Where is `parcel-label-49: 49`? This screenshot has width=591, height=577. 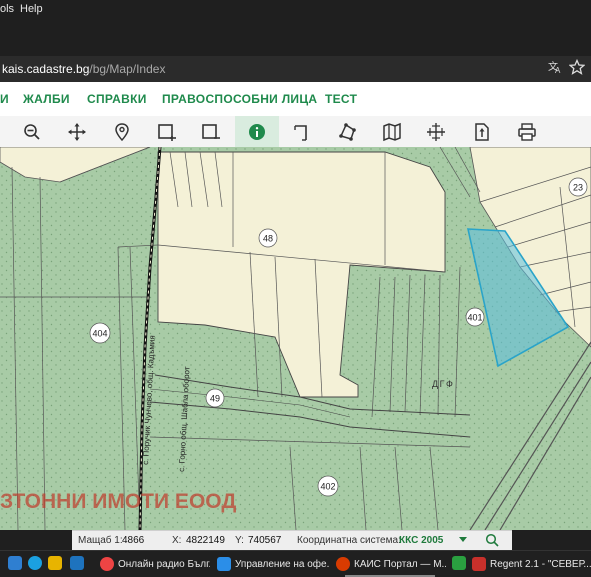 parcel-label-49: 49 is located at coordinates (215, 399).